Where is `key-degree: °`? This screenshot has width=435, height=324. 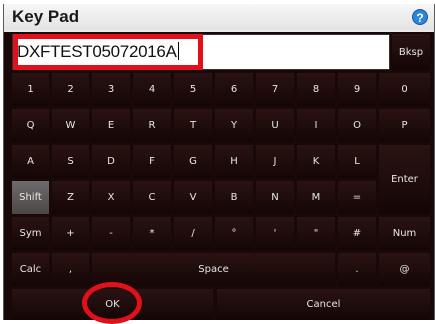
key-degree: ° is located at coordinates (234, 233).